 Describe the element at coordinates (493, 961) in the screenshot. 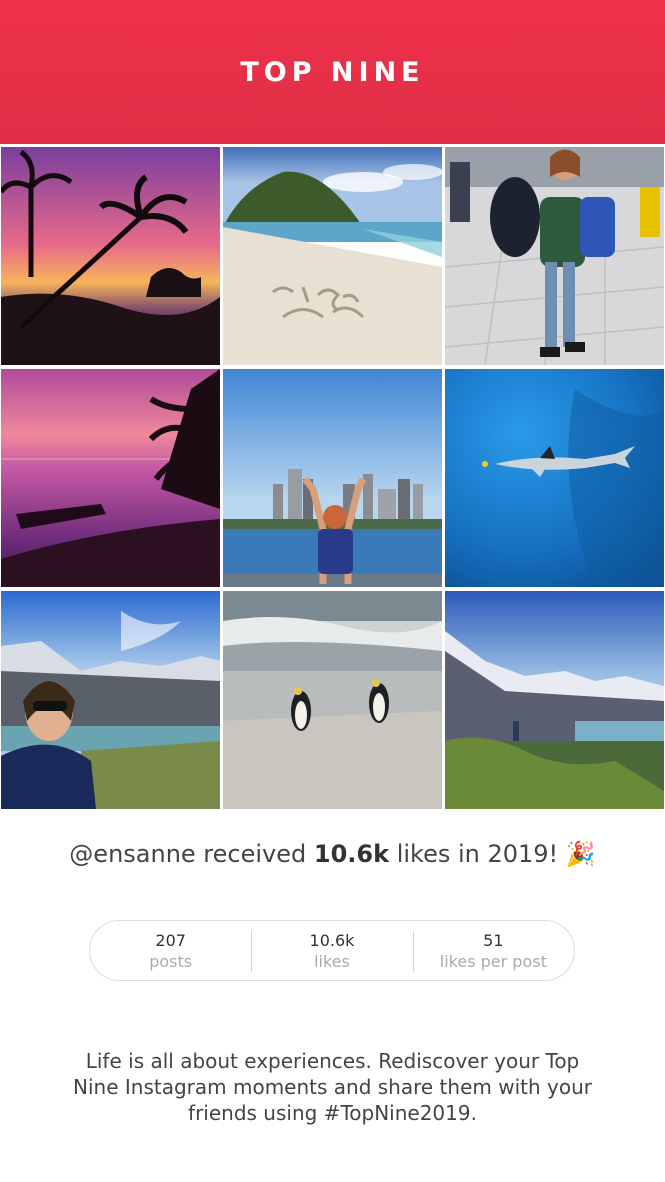

I see `stat-label: likes per post` at that location.